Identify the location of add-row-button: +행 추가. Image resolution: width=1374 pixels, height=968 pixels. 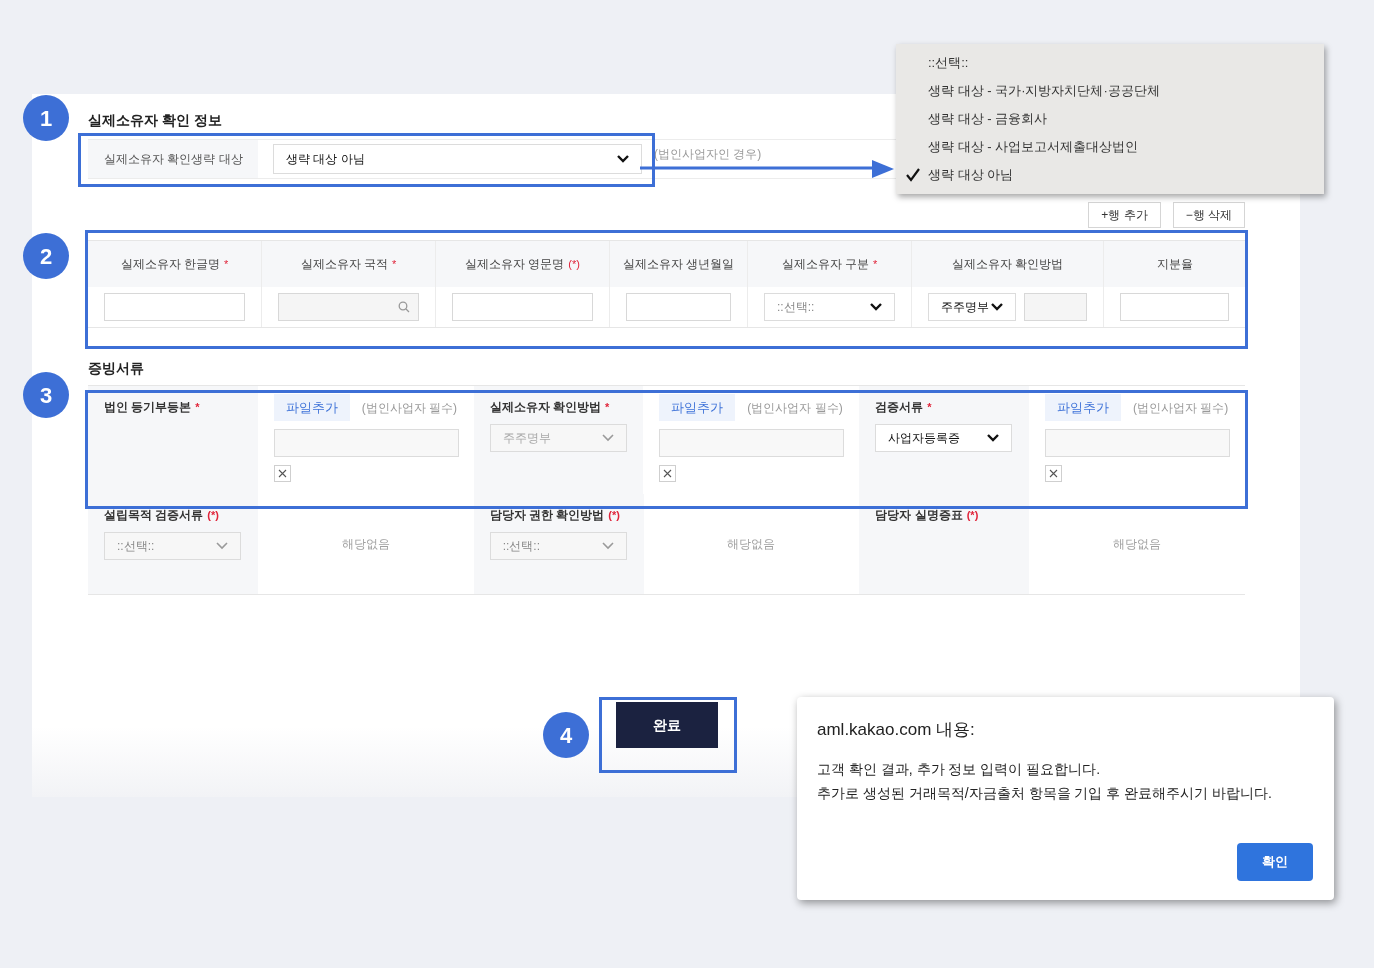
(1124, 215).